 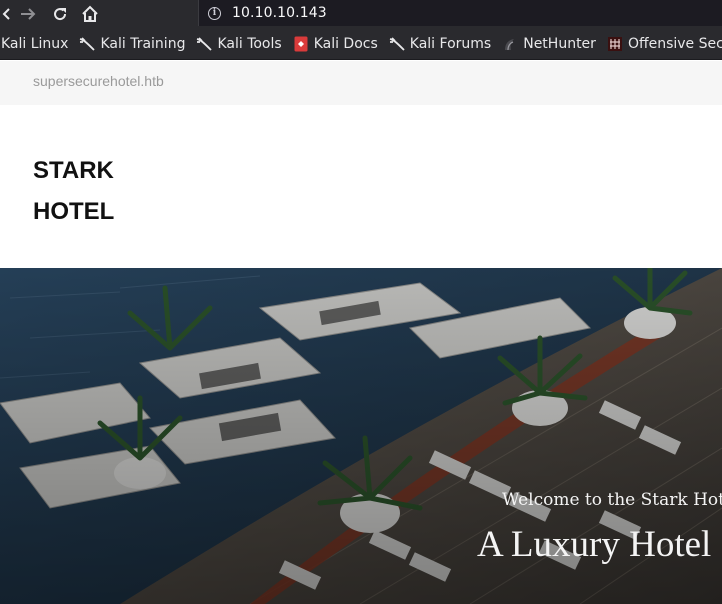 What do you see at coordinates (674, 43) in the screenshot?
I see `bookmark-label: Offensive Securi` at bounding box center [674, 43].